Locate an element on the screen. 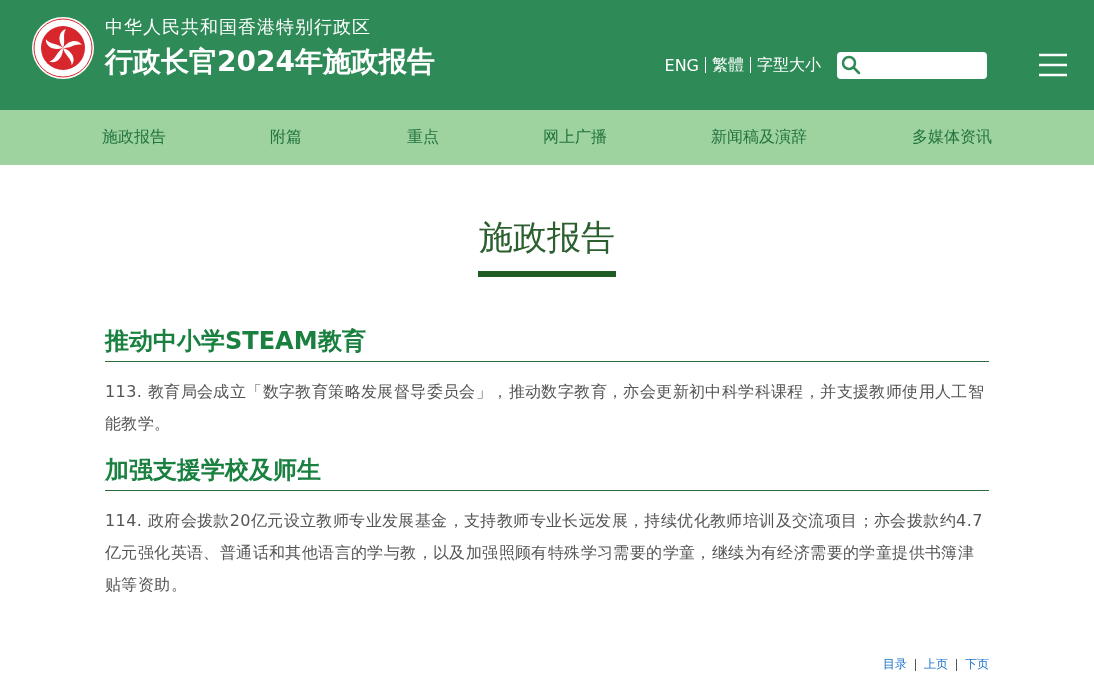  section-heading: 推动中小学STEAM教育 is located at coordinates (547, 343).